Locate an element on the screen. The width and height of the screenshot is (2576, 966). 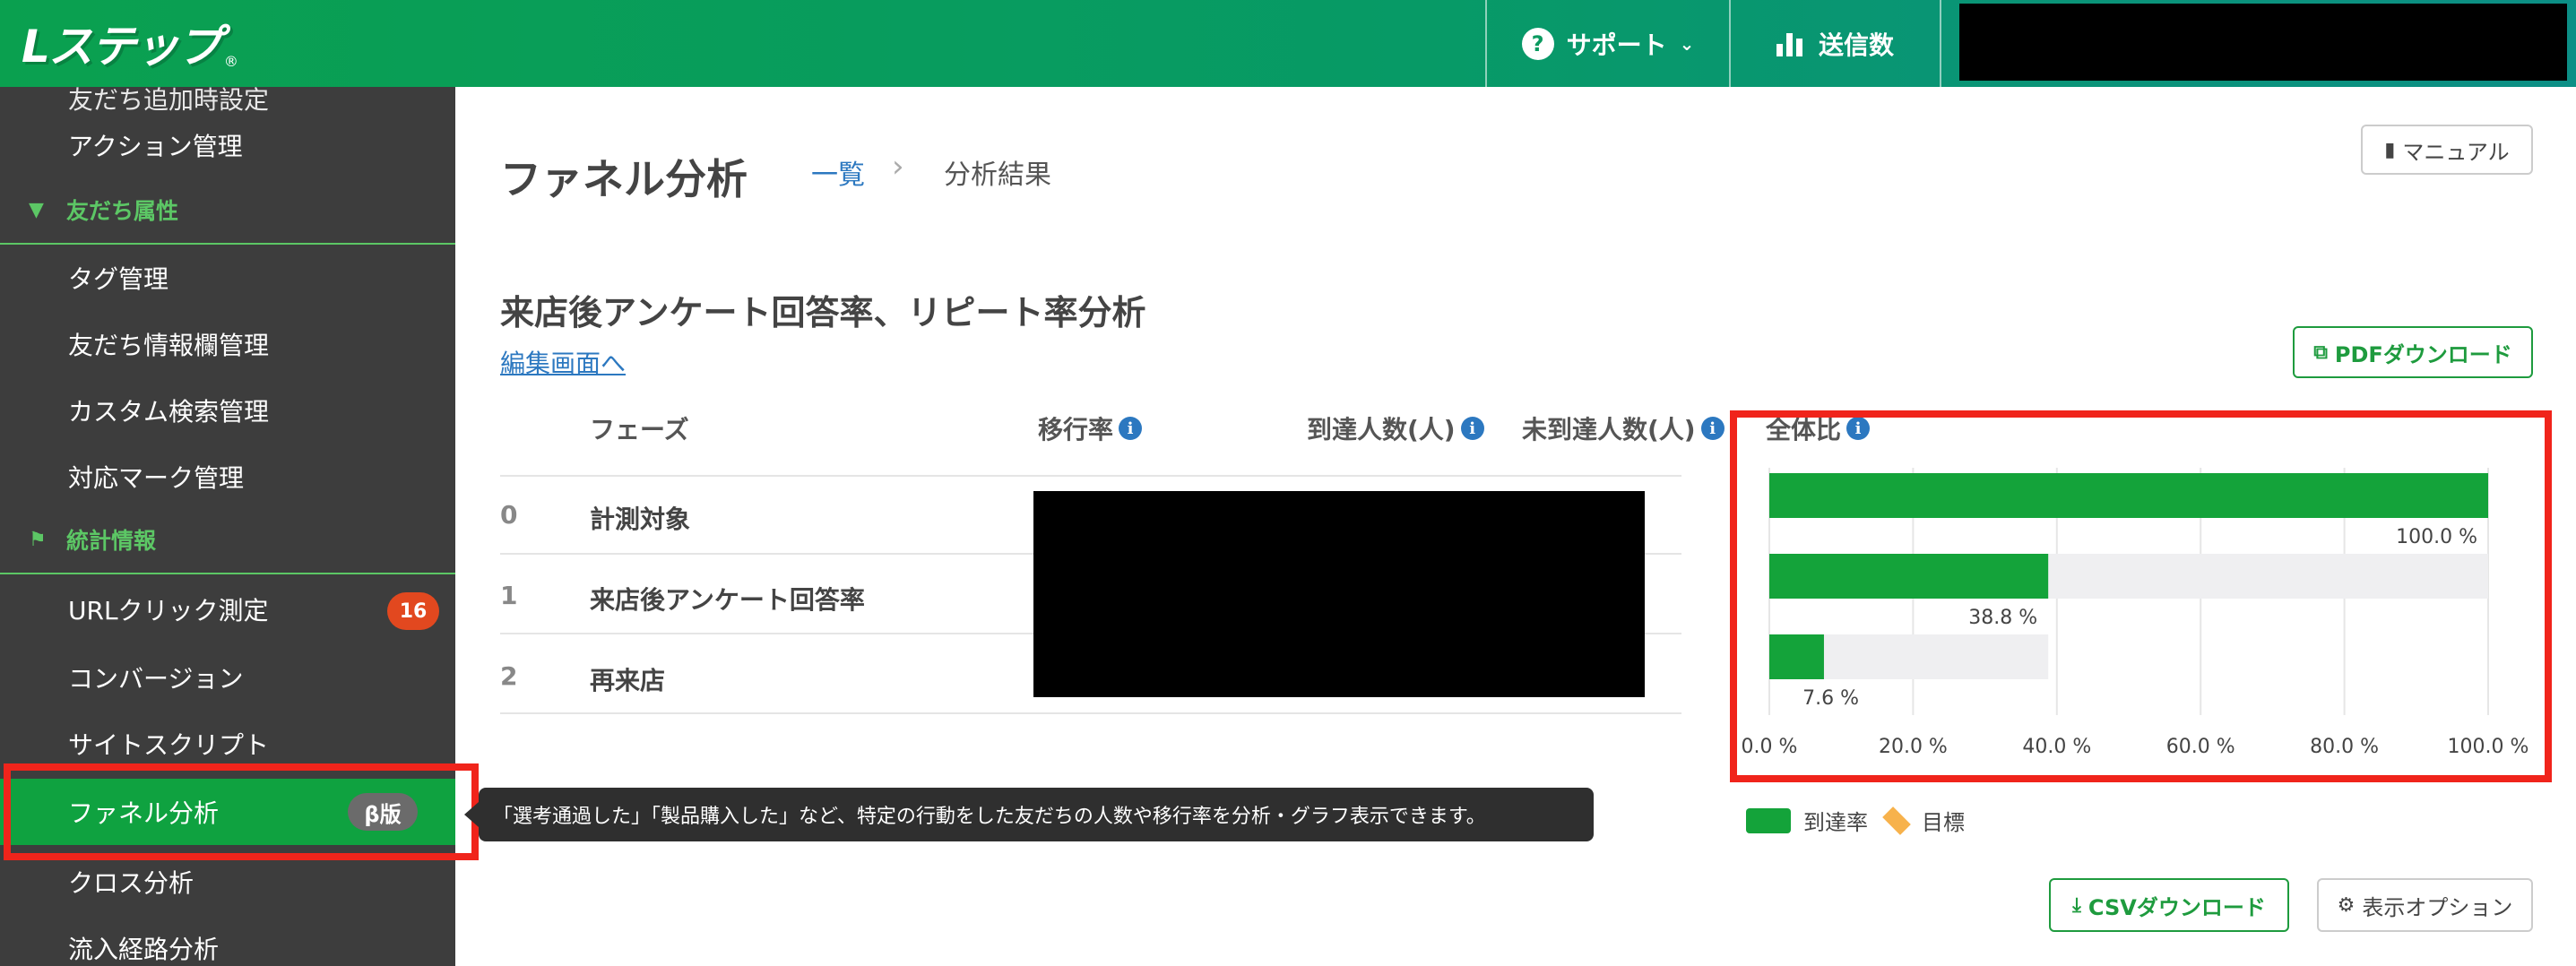
sidebar-item-site-script: サイトスクリプト is located at coordinates (227, 744).